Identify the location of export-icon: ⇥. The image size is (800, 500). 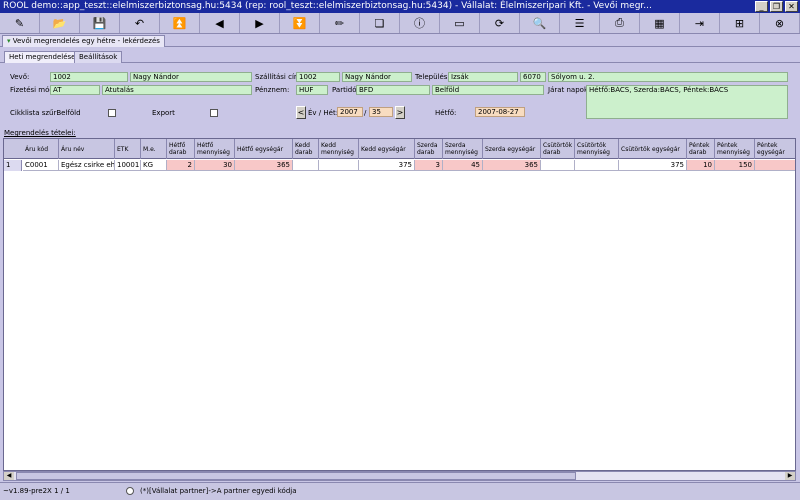
(699, 23).